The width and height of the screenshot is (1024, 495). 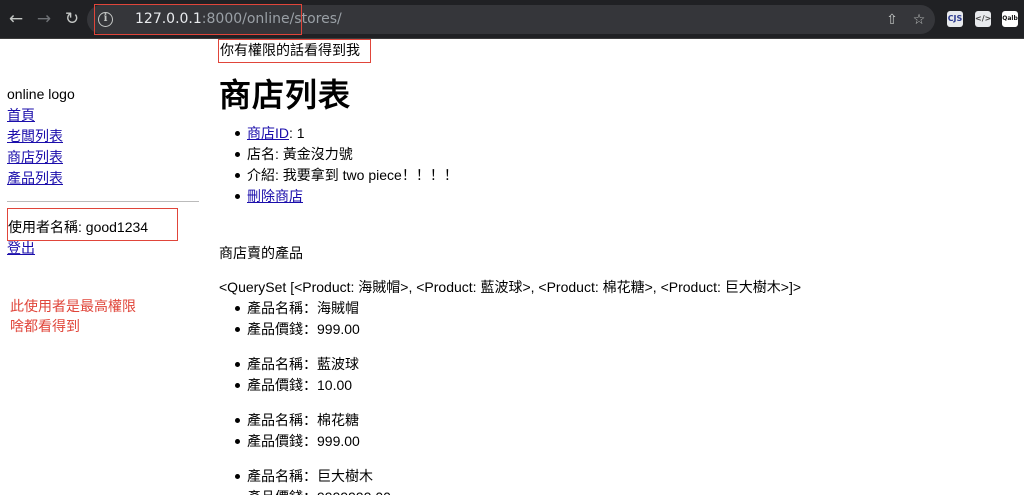 I want to click on ext-label: </>, so click(x=983, y=18).